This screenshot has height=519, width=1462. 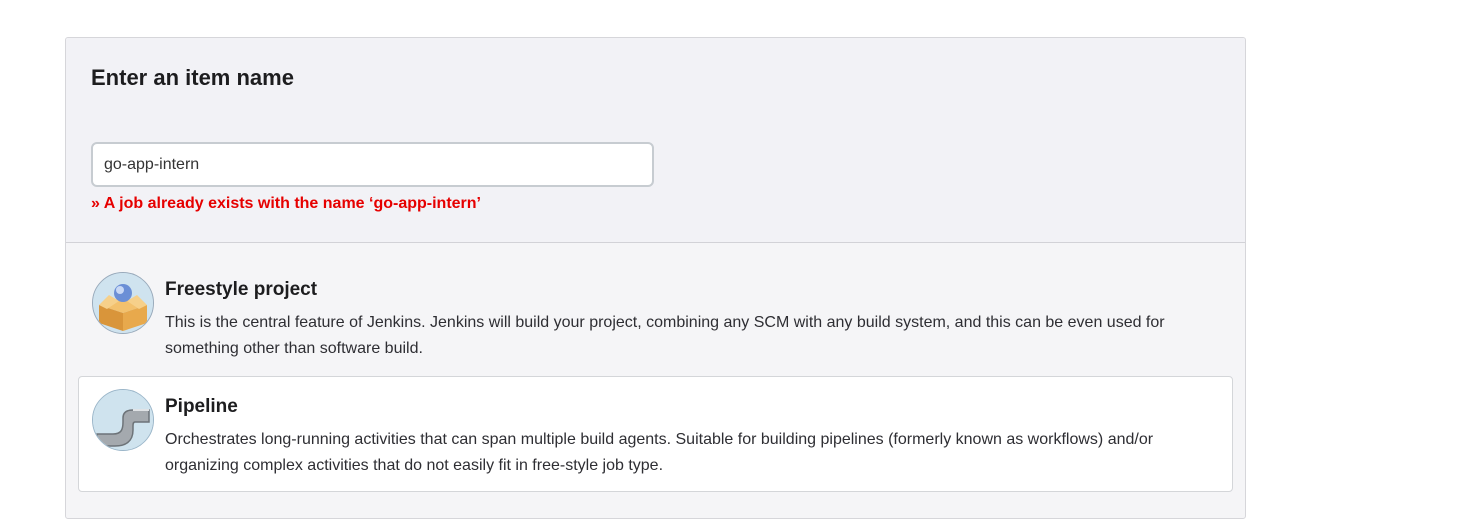 What do you see at coordinates (192, 77) in the screenshot?
I see `page-title: Enter an item name` at bounding box center [192, 77].